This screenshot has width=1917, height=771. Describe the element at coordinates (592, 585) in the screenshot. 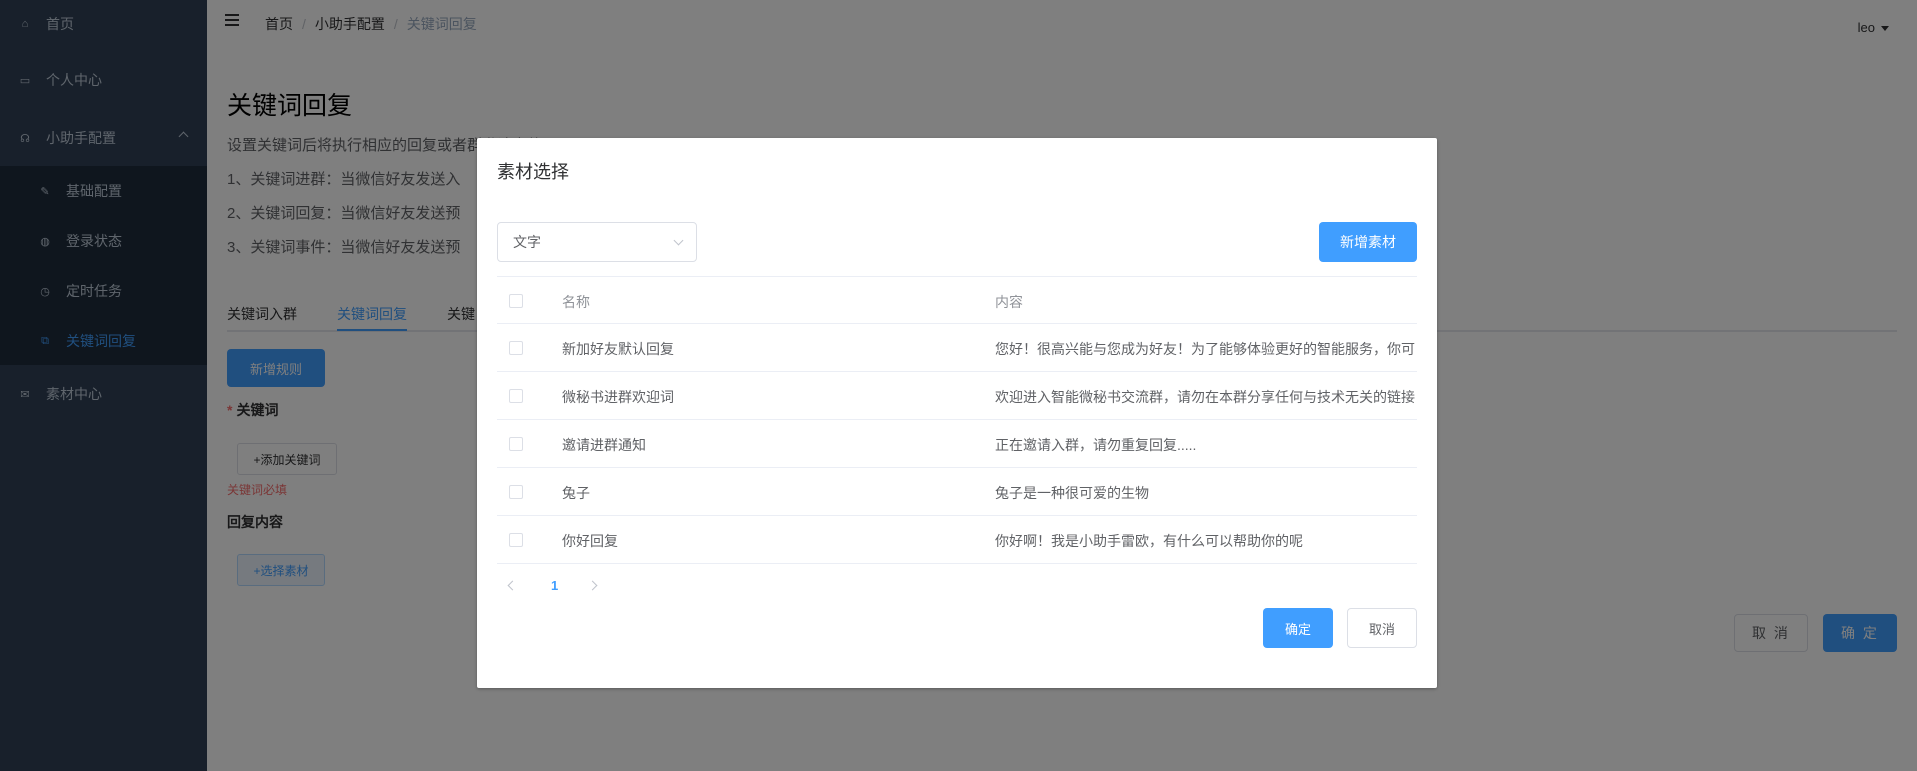

I see `next-page-icon` at that location.